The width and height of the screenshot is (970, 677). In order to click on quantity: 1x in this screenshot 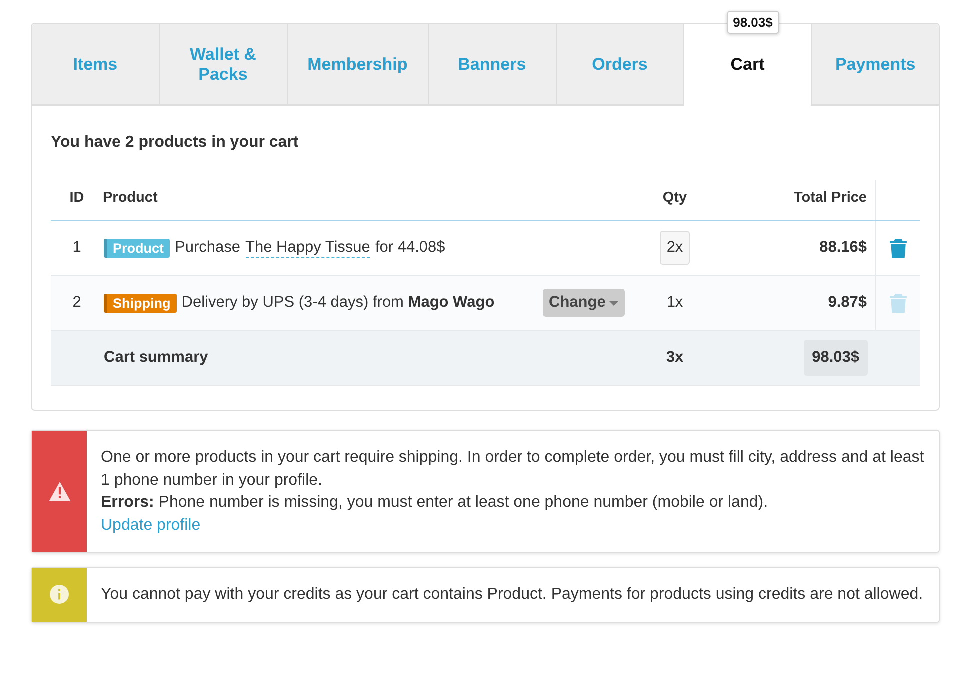, I will do `click(675, 302)`.